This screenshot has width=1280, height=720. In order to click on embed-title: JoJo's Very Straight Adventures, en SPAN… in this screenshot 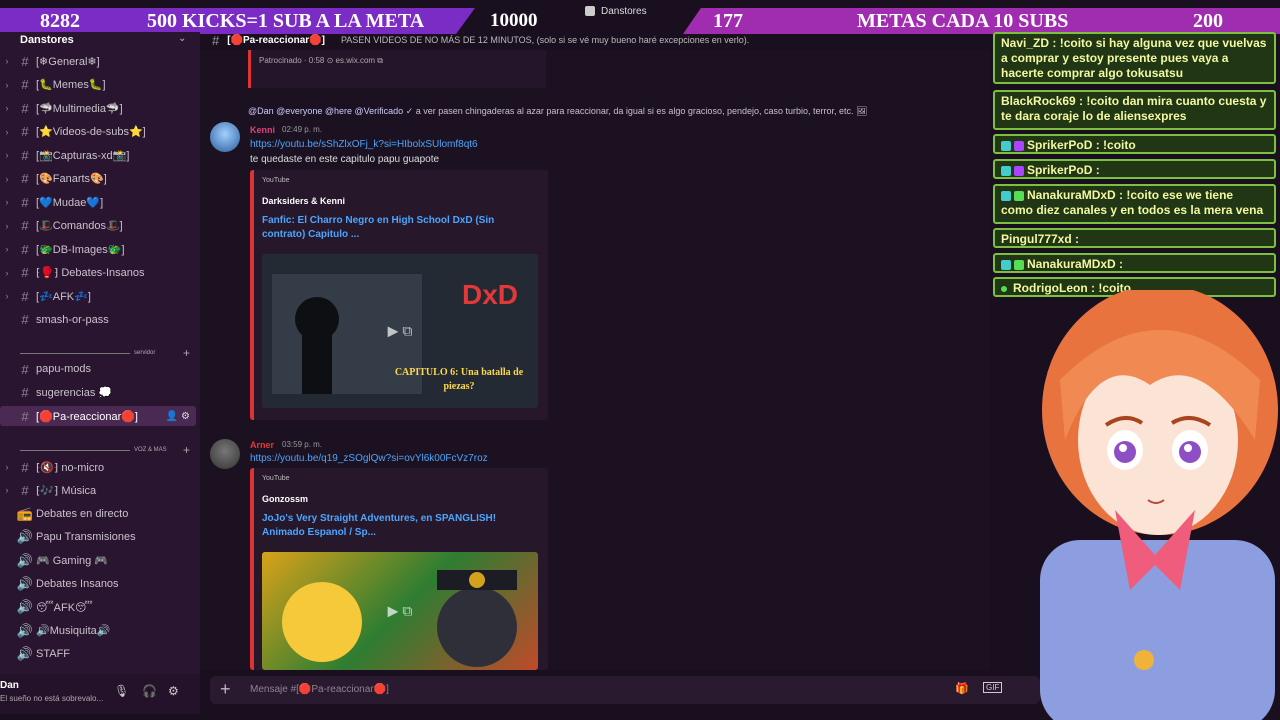, I will do `click(387, 526)`.